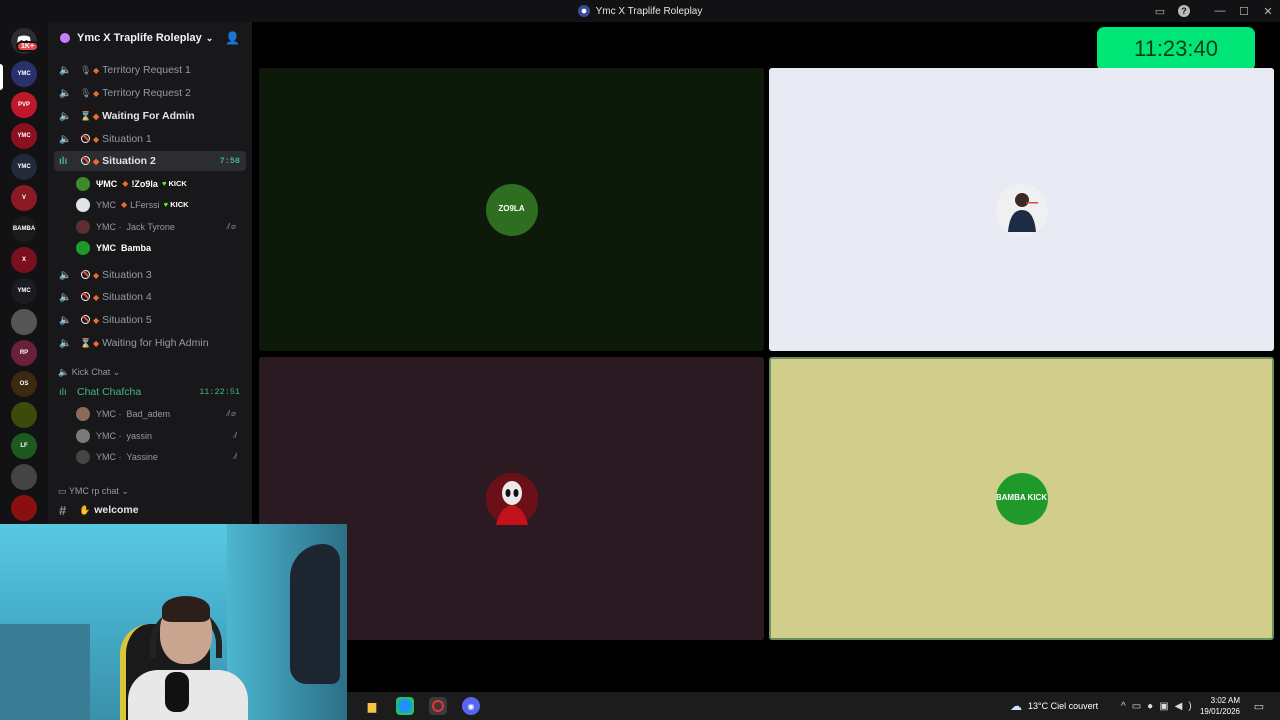 Image resolution: width=1280 pixels, height=720 pixels. Describe the element at coordinates (1160, 11) in the screenshot. I see `inbox-icon: ▭` at that location.